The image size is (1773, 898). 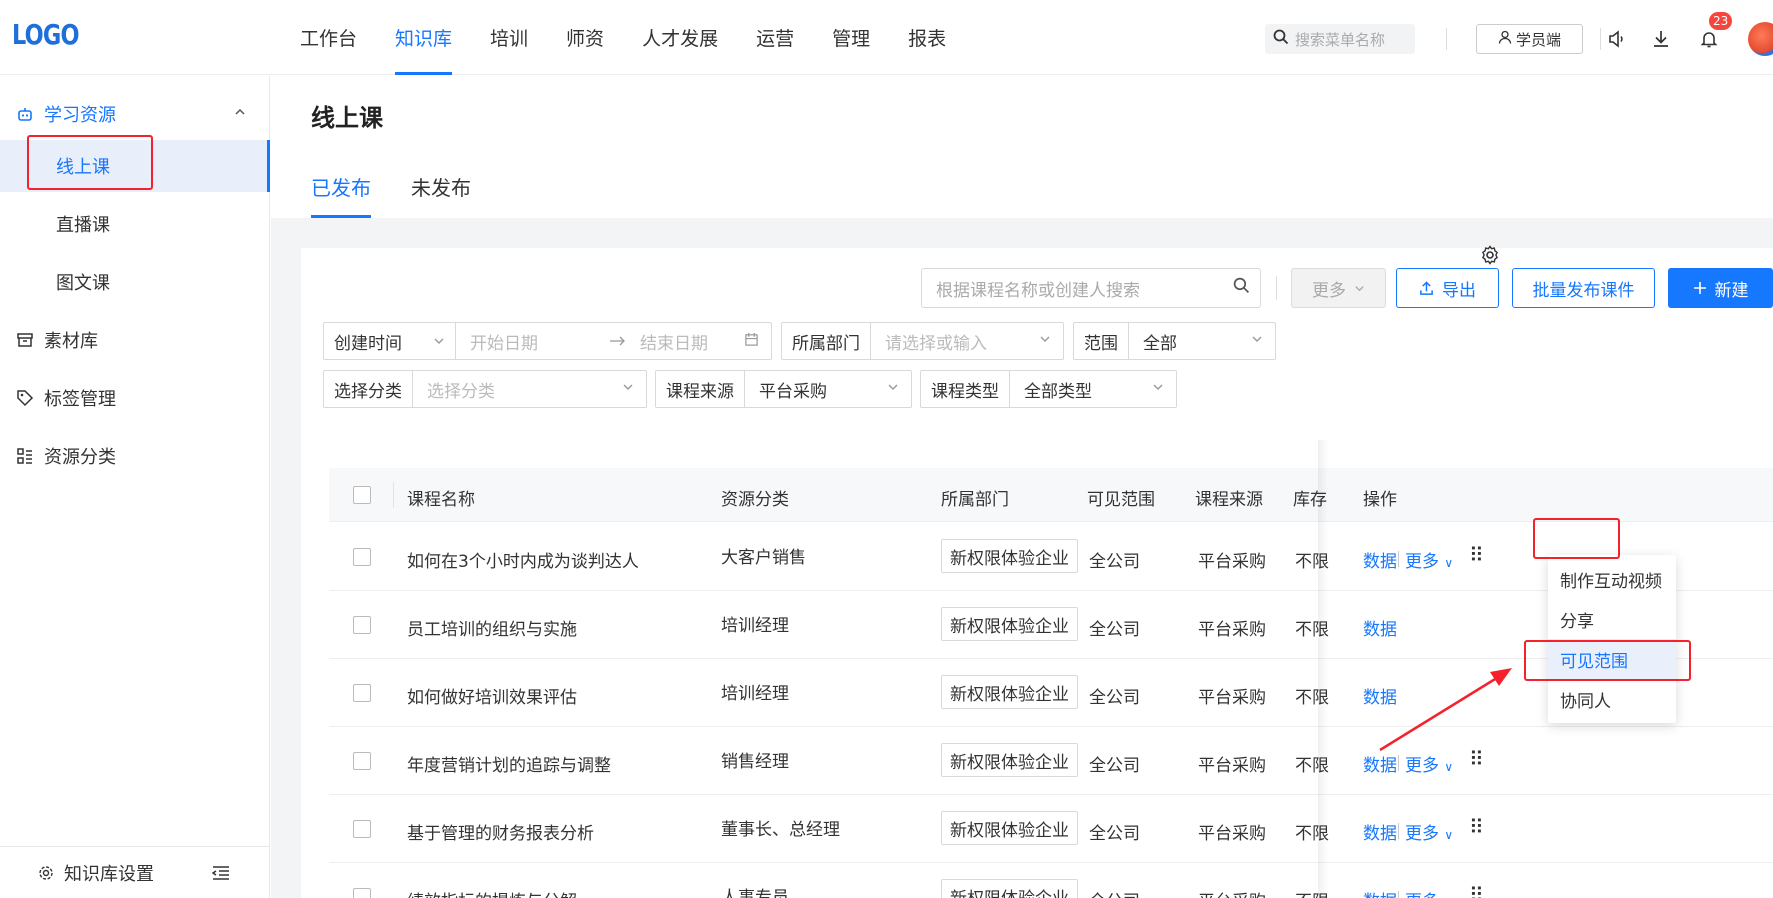 What do you see at coordinates (492, 695) in the screenshot?
I see `course-name: 如何做好培训效果评估` at bounding box center [492, 695].